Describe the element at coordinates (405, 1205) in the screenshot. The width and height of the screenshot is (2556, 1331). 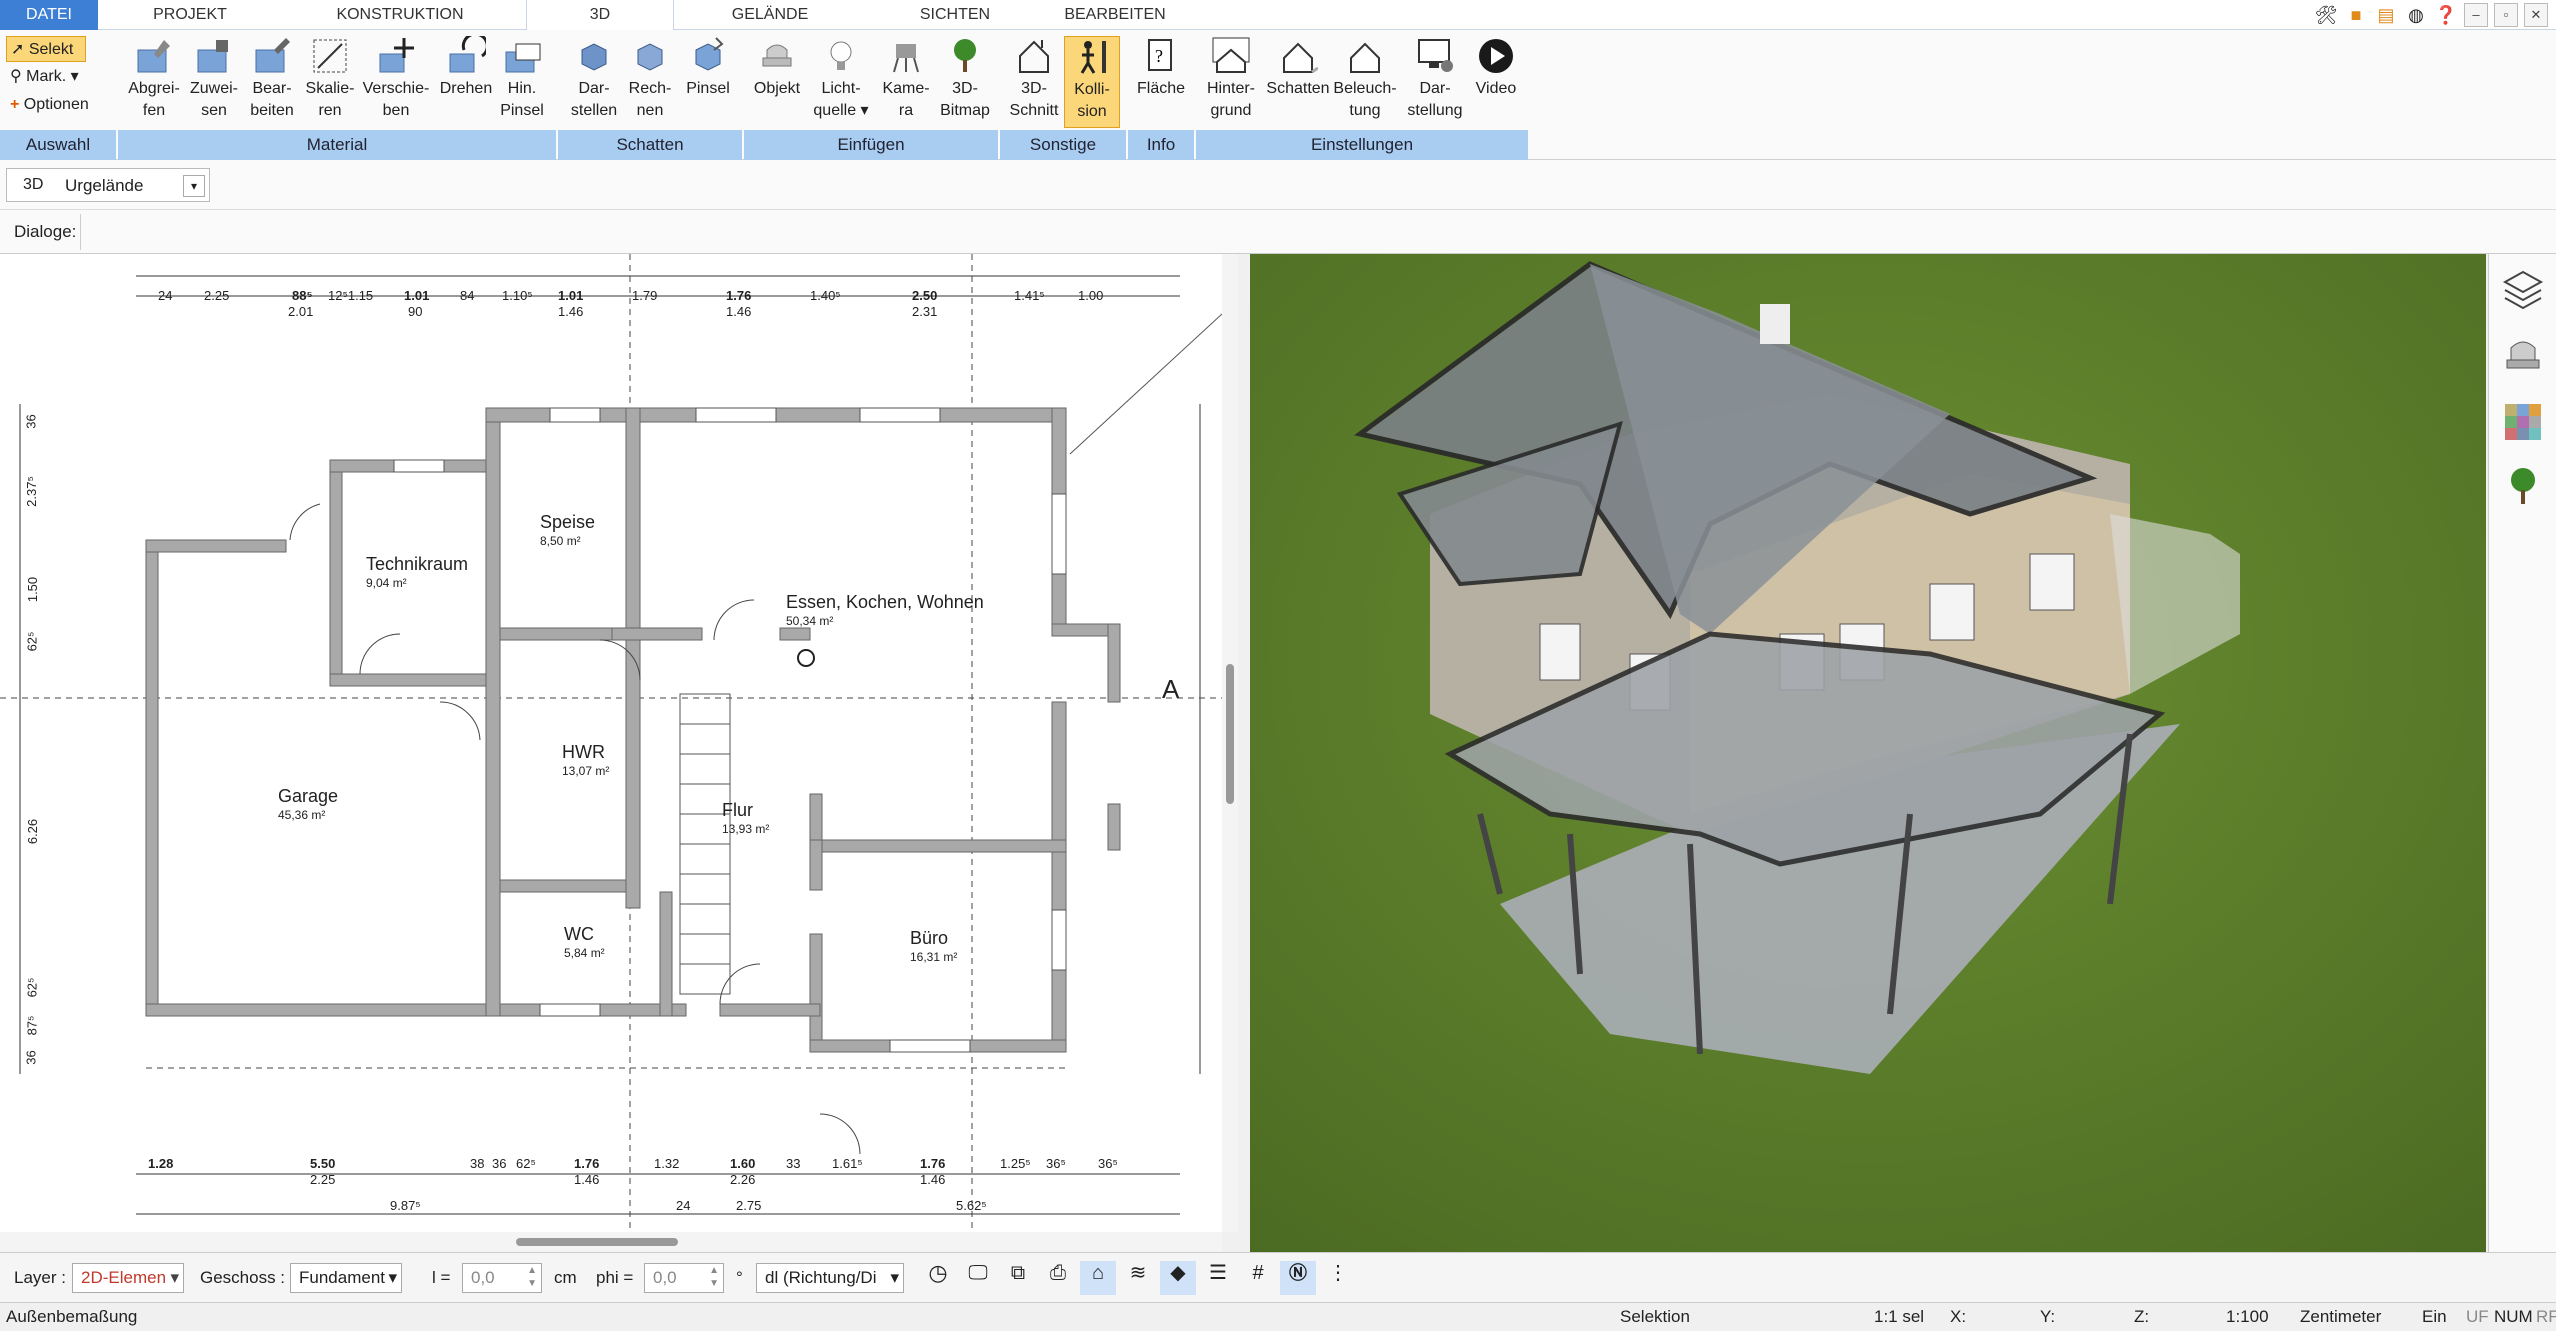
I see `dim-bottom-total: 9.87⁵` at that location.